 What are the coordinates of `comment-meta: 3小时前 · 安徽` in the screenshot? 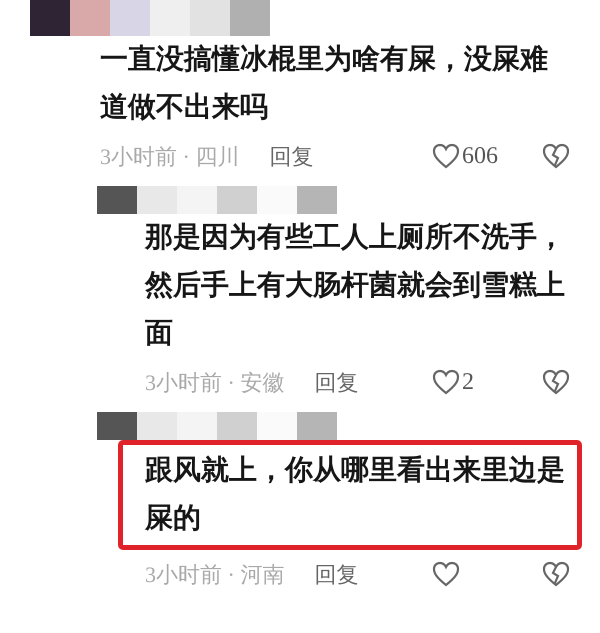 It's located at (214, 382).